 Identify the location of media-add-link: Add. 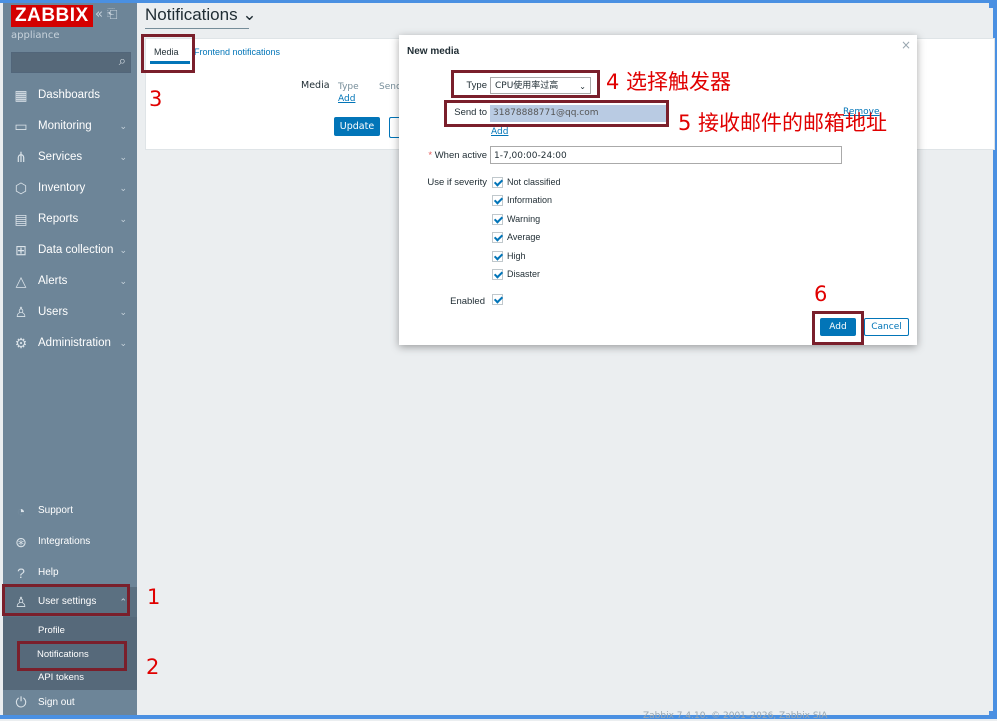
(346, 99).